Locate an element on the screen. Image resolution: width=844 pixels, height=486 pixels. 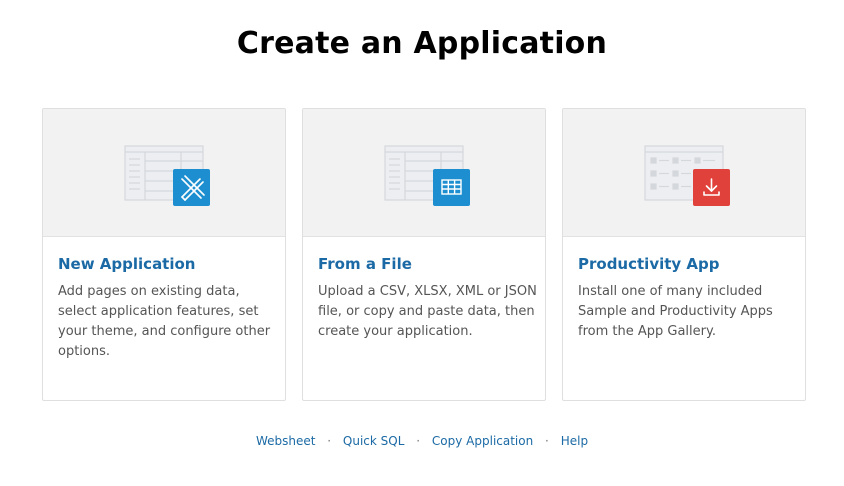
card-title: From a File is located at coordinates (365, 264).